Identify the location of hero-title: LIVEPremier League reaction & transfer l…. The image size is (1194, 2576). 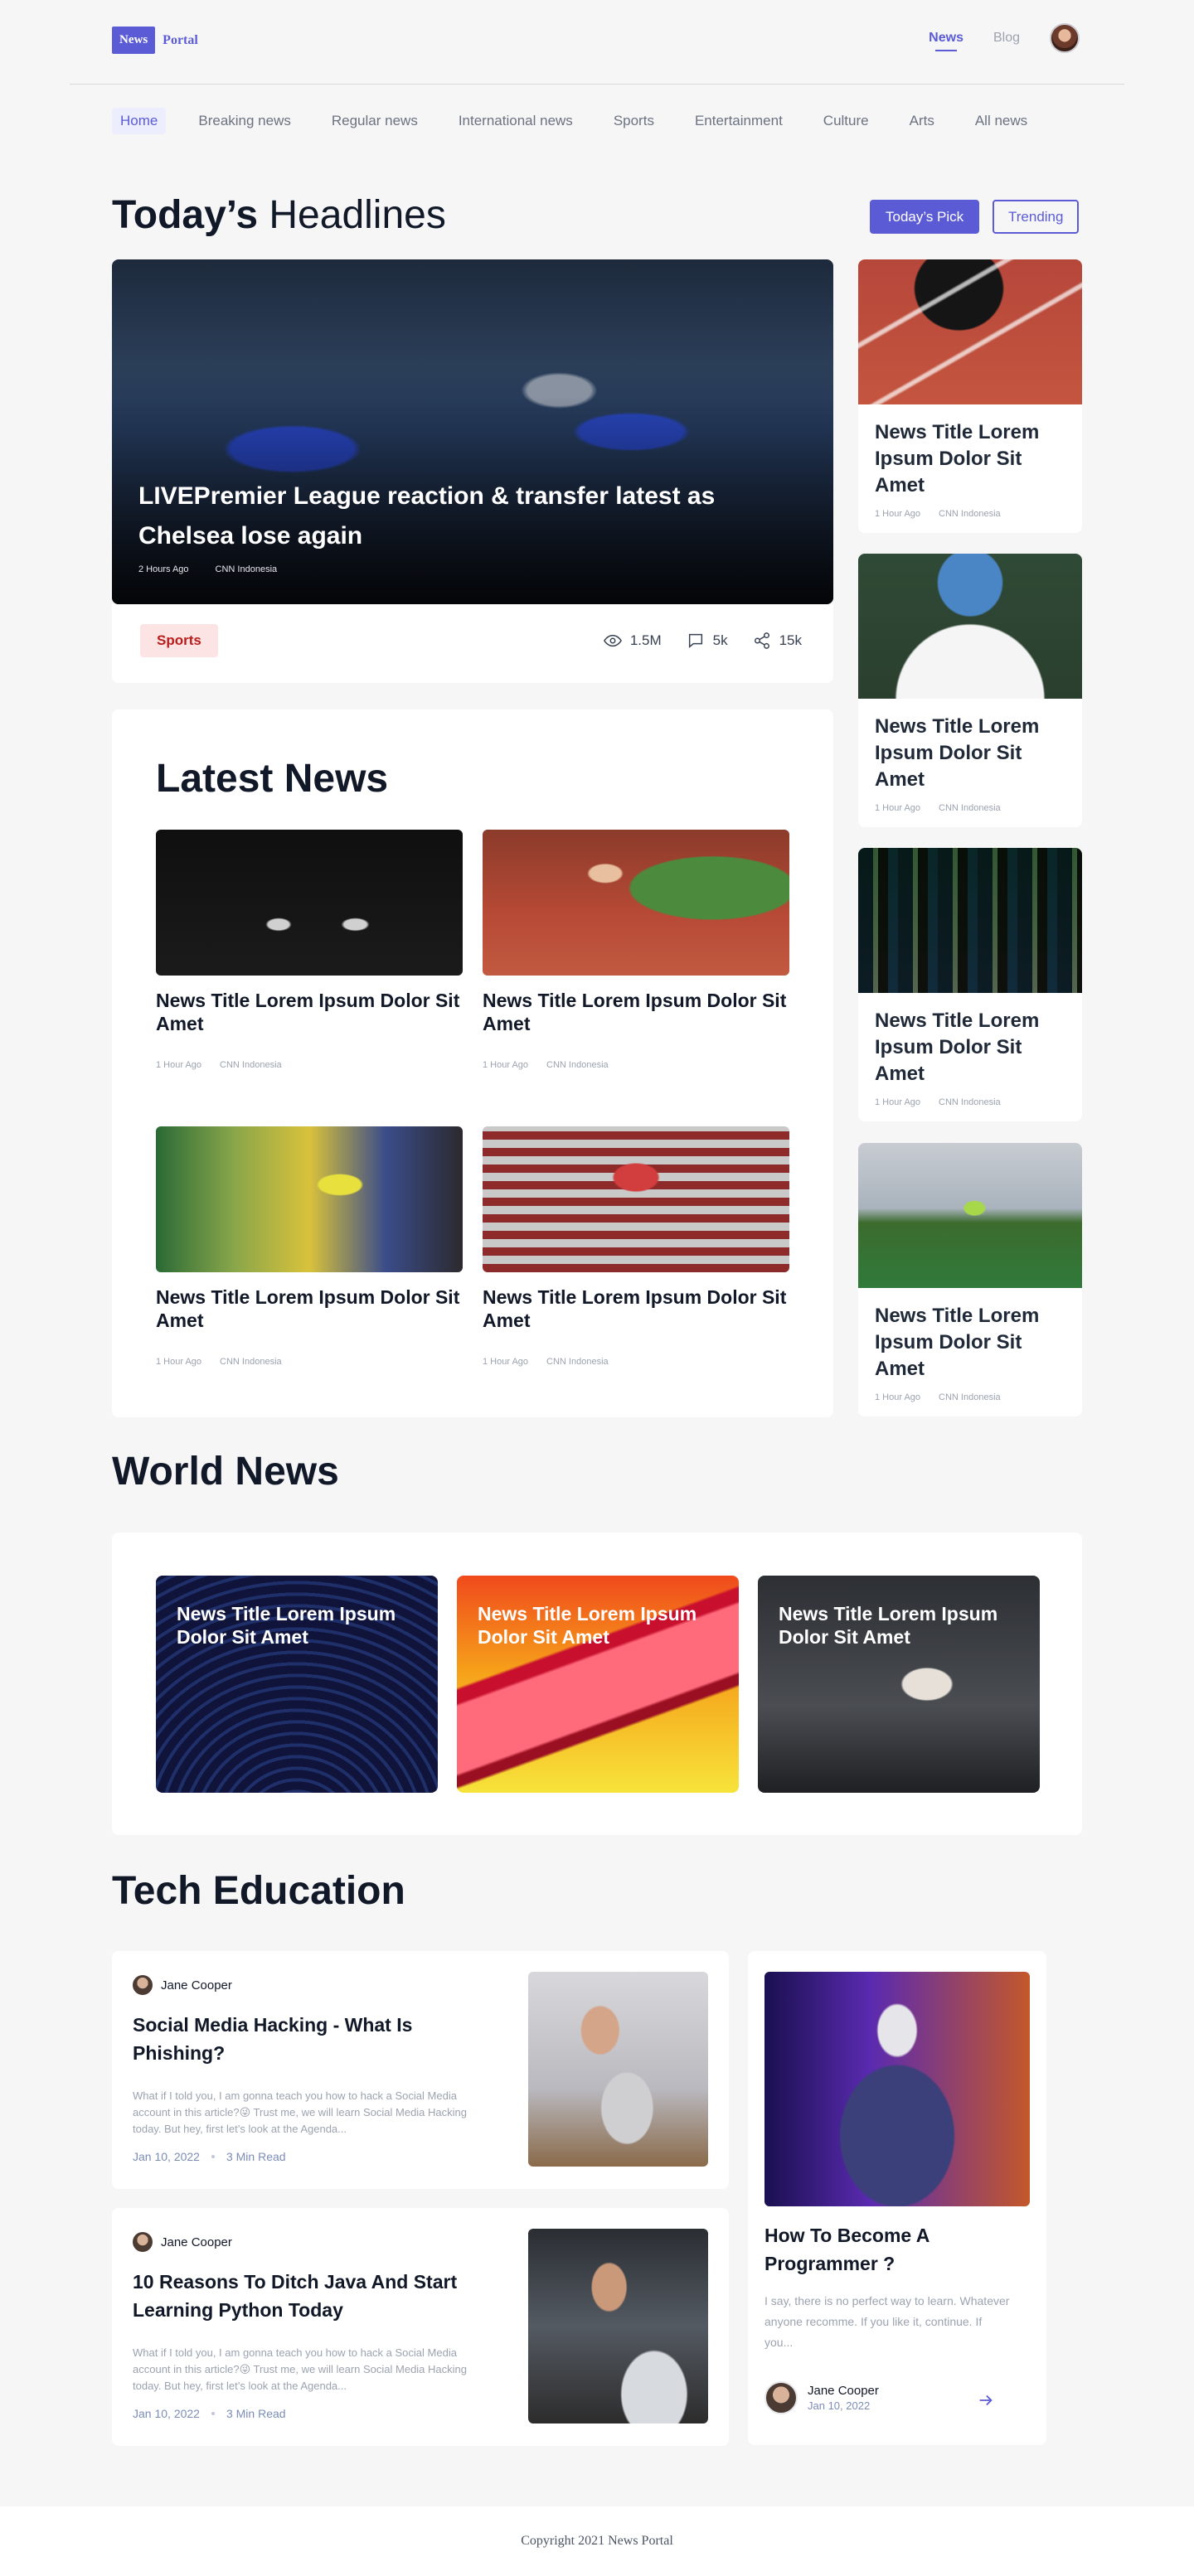
(453, 516).